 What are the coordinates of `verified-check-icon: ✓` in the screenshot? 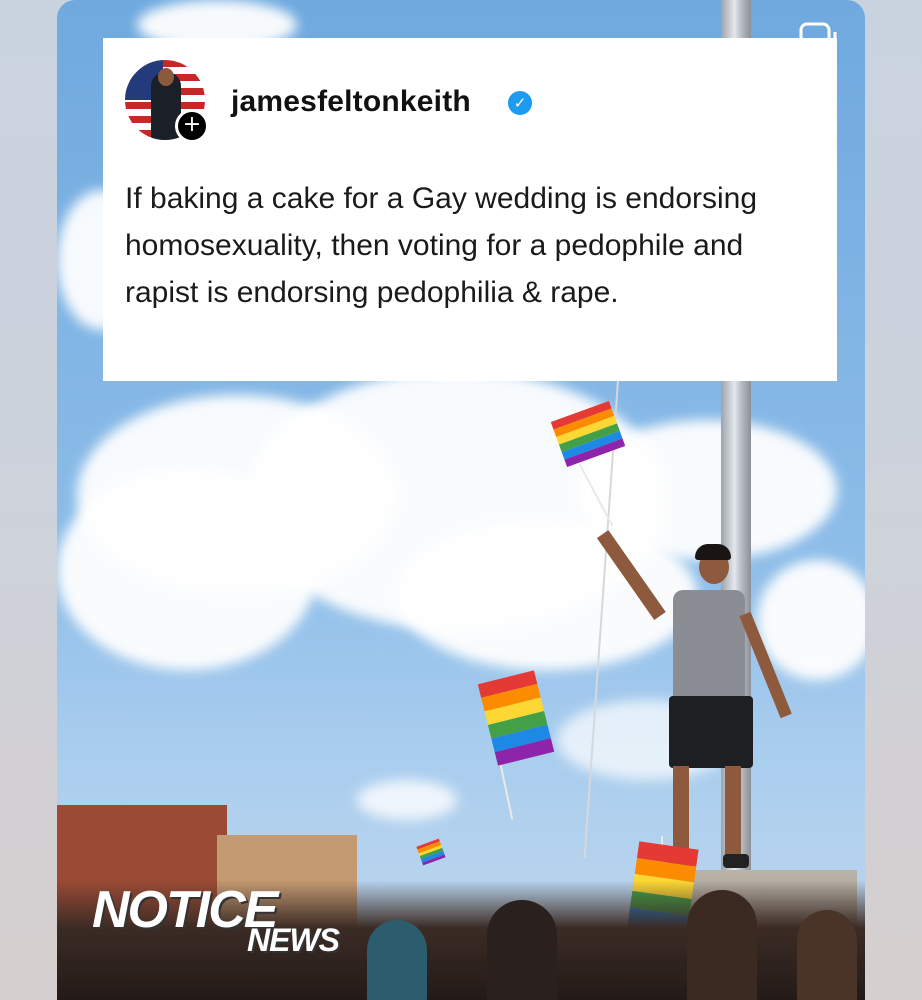 It's located at (520, 103).